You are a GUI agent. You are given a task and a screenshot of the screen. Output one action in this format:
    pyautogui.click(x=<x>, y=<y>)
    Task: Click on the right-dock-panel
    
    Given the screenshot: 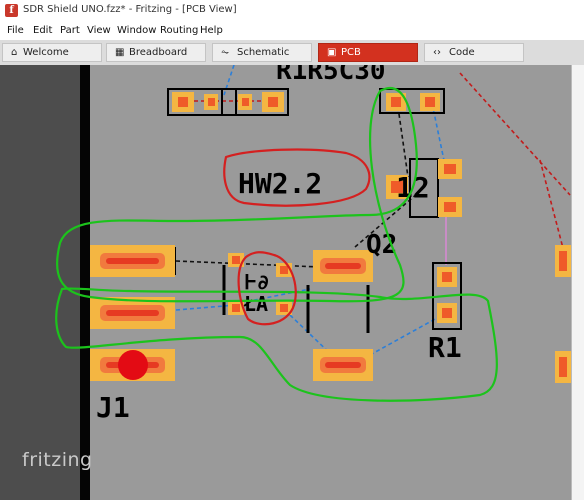 What is the action you would take?
    pyautogui.click(x=577, y=282)
    